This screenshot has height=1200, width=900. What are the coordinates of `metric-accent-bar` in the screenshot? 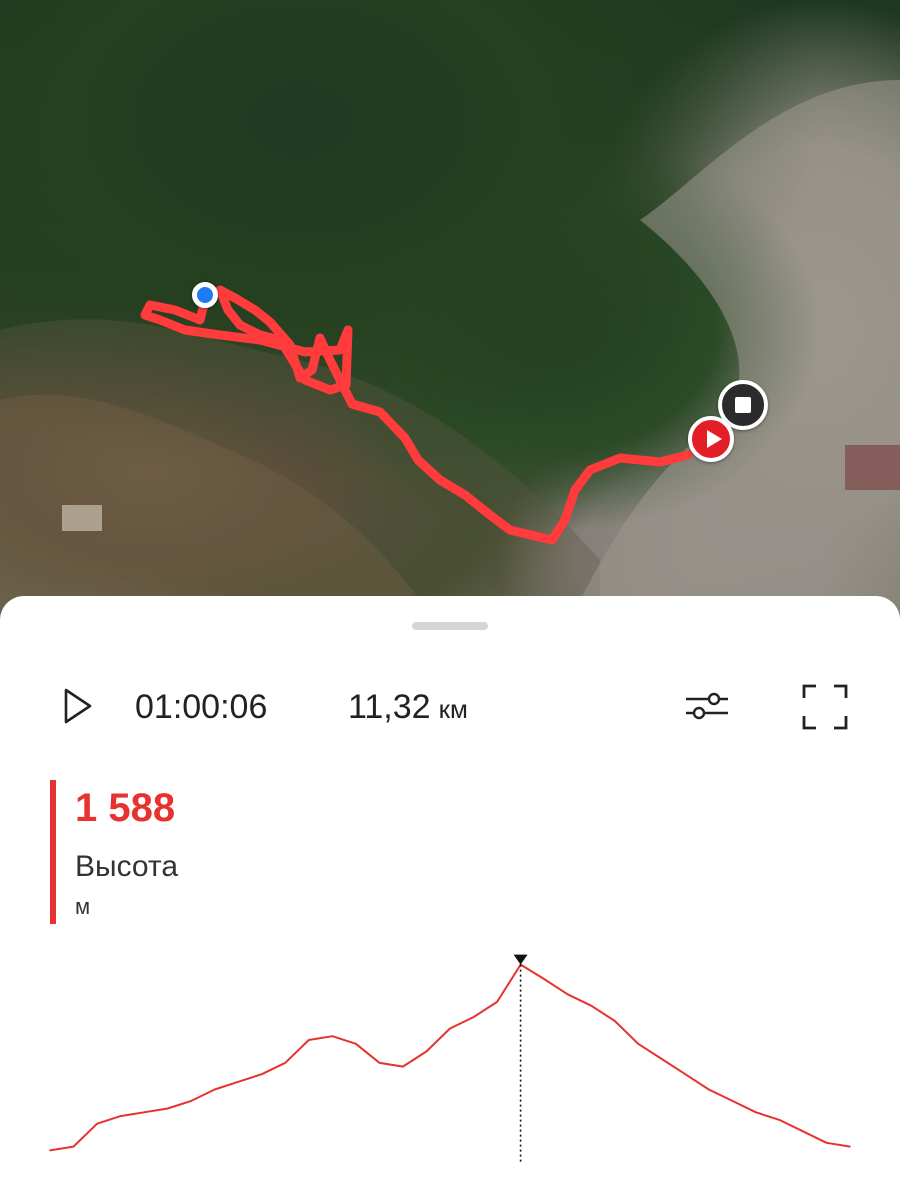 It's located at (53, 852).